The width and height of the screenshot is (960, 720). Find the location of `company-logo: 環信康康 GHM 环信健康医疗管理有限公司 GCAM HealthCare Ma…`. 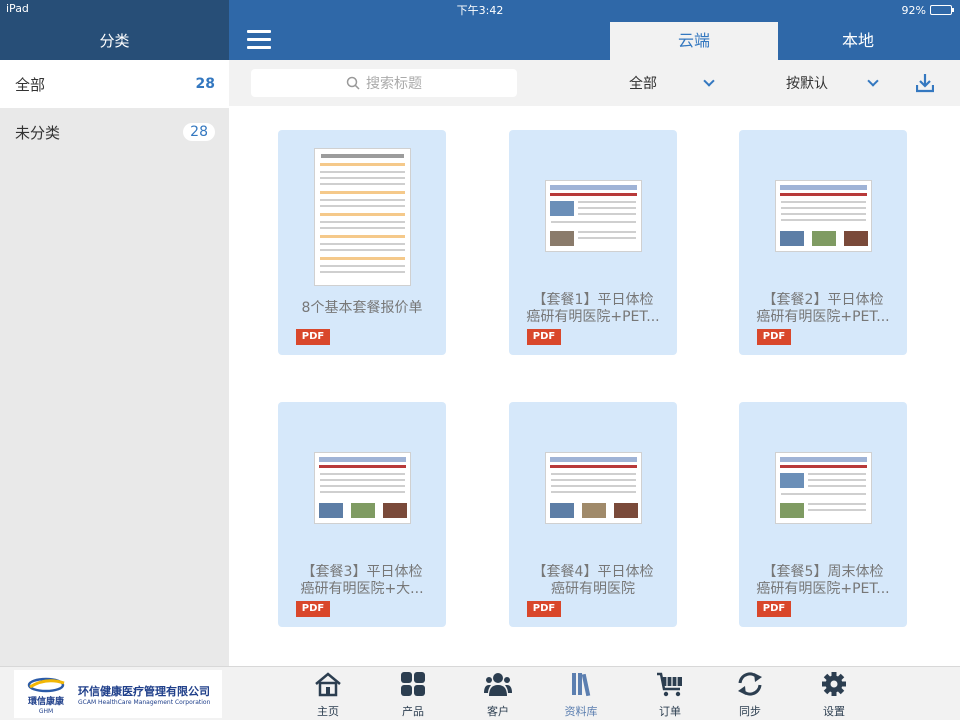

company-logo: 環信康康 GHM 环信健康医疗管理有限公司 GCAM HealthCare Ma… is located at coordinates (118, 694).